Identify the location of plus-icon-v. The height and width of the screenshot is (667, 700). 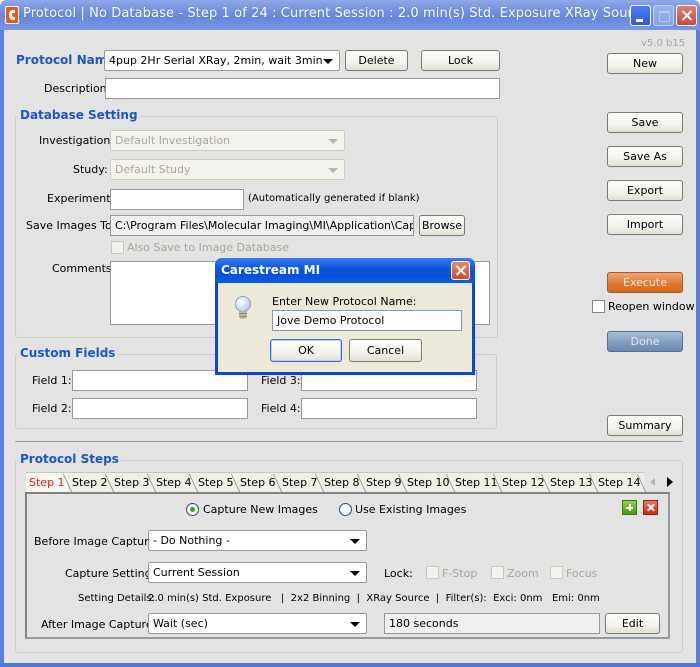
(630, 507).